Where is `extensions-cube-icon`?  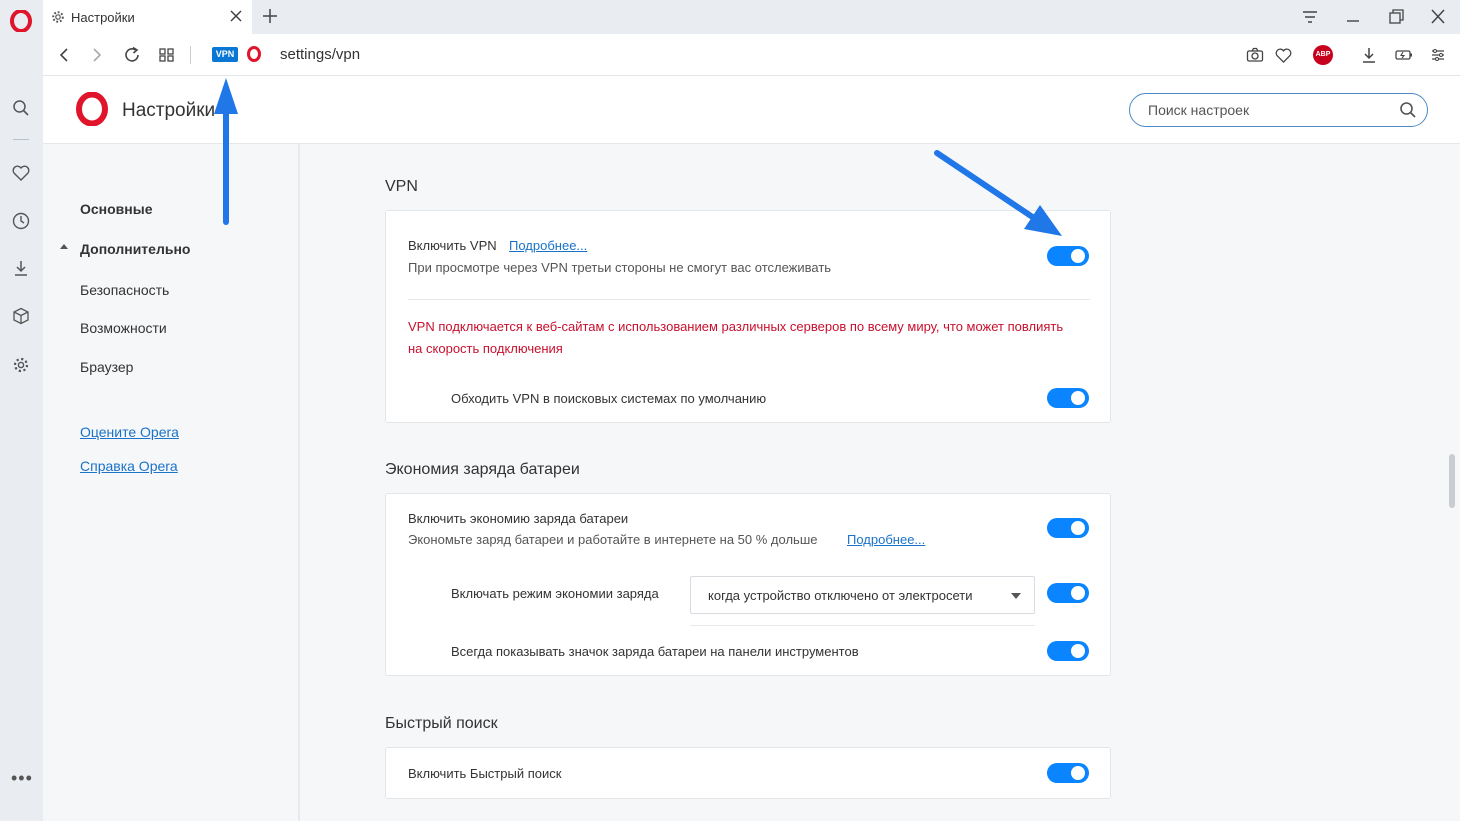
extensions-cube-icon is located at coordinates (21, 316).